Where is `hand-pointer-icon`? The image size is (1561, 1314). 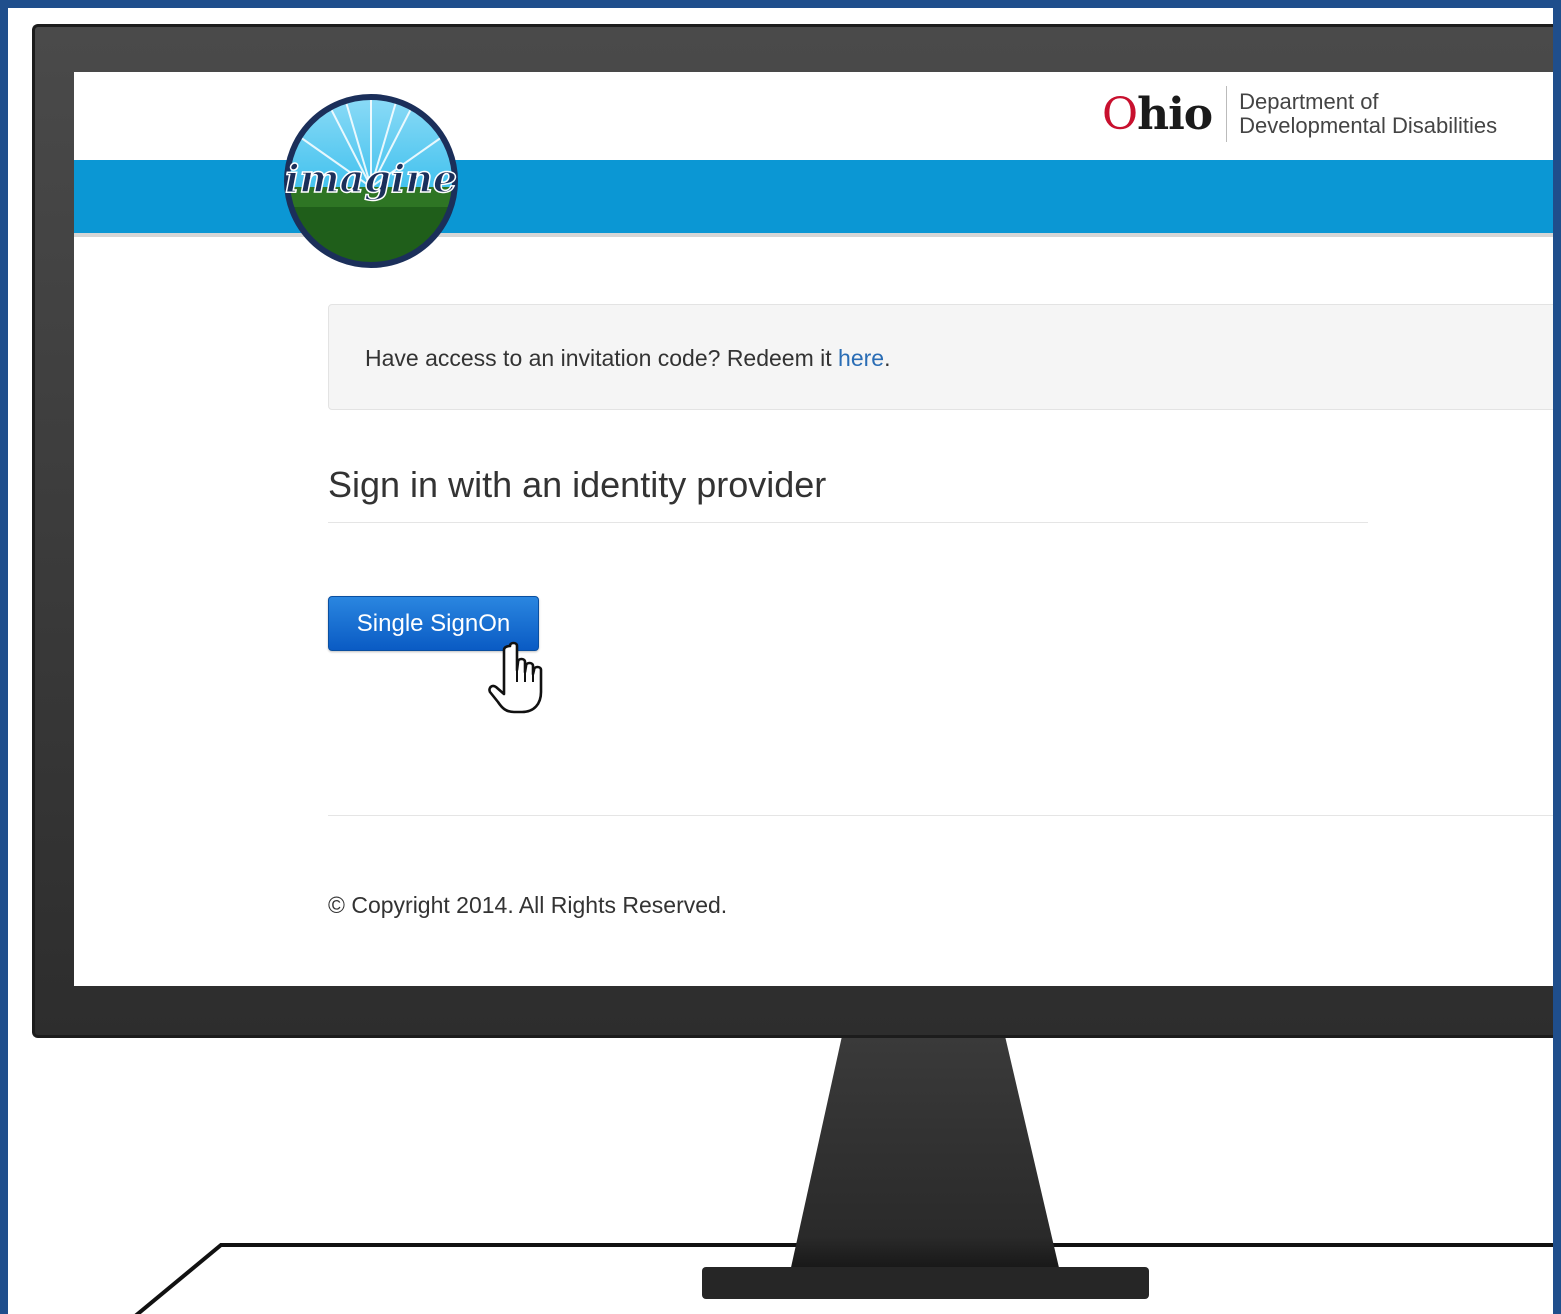
hand-pointer-icon is located at coordinates (515, 677).